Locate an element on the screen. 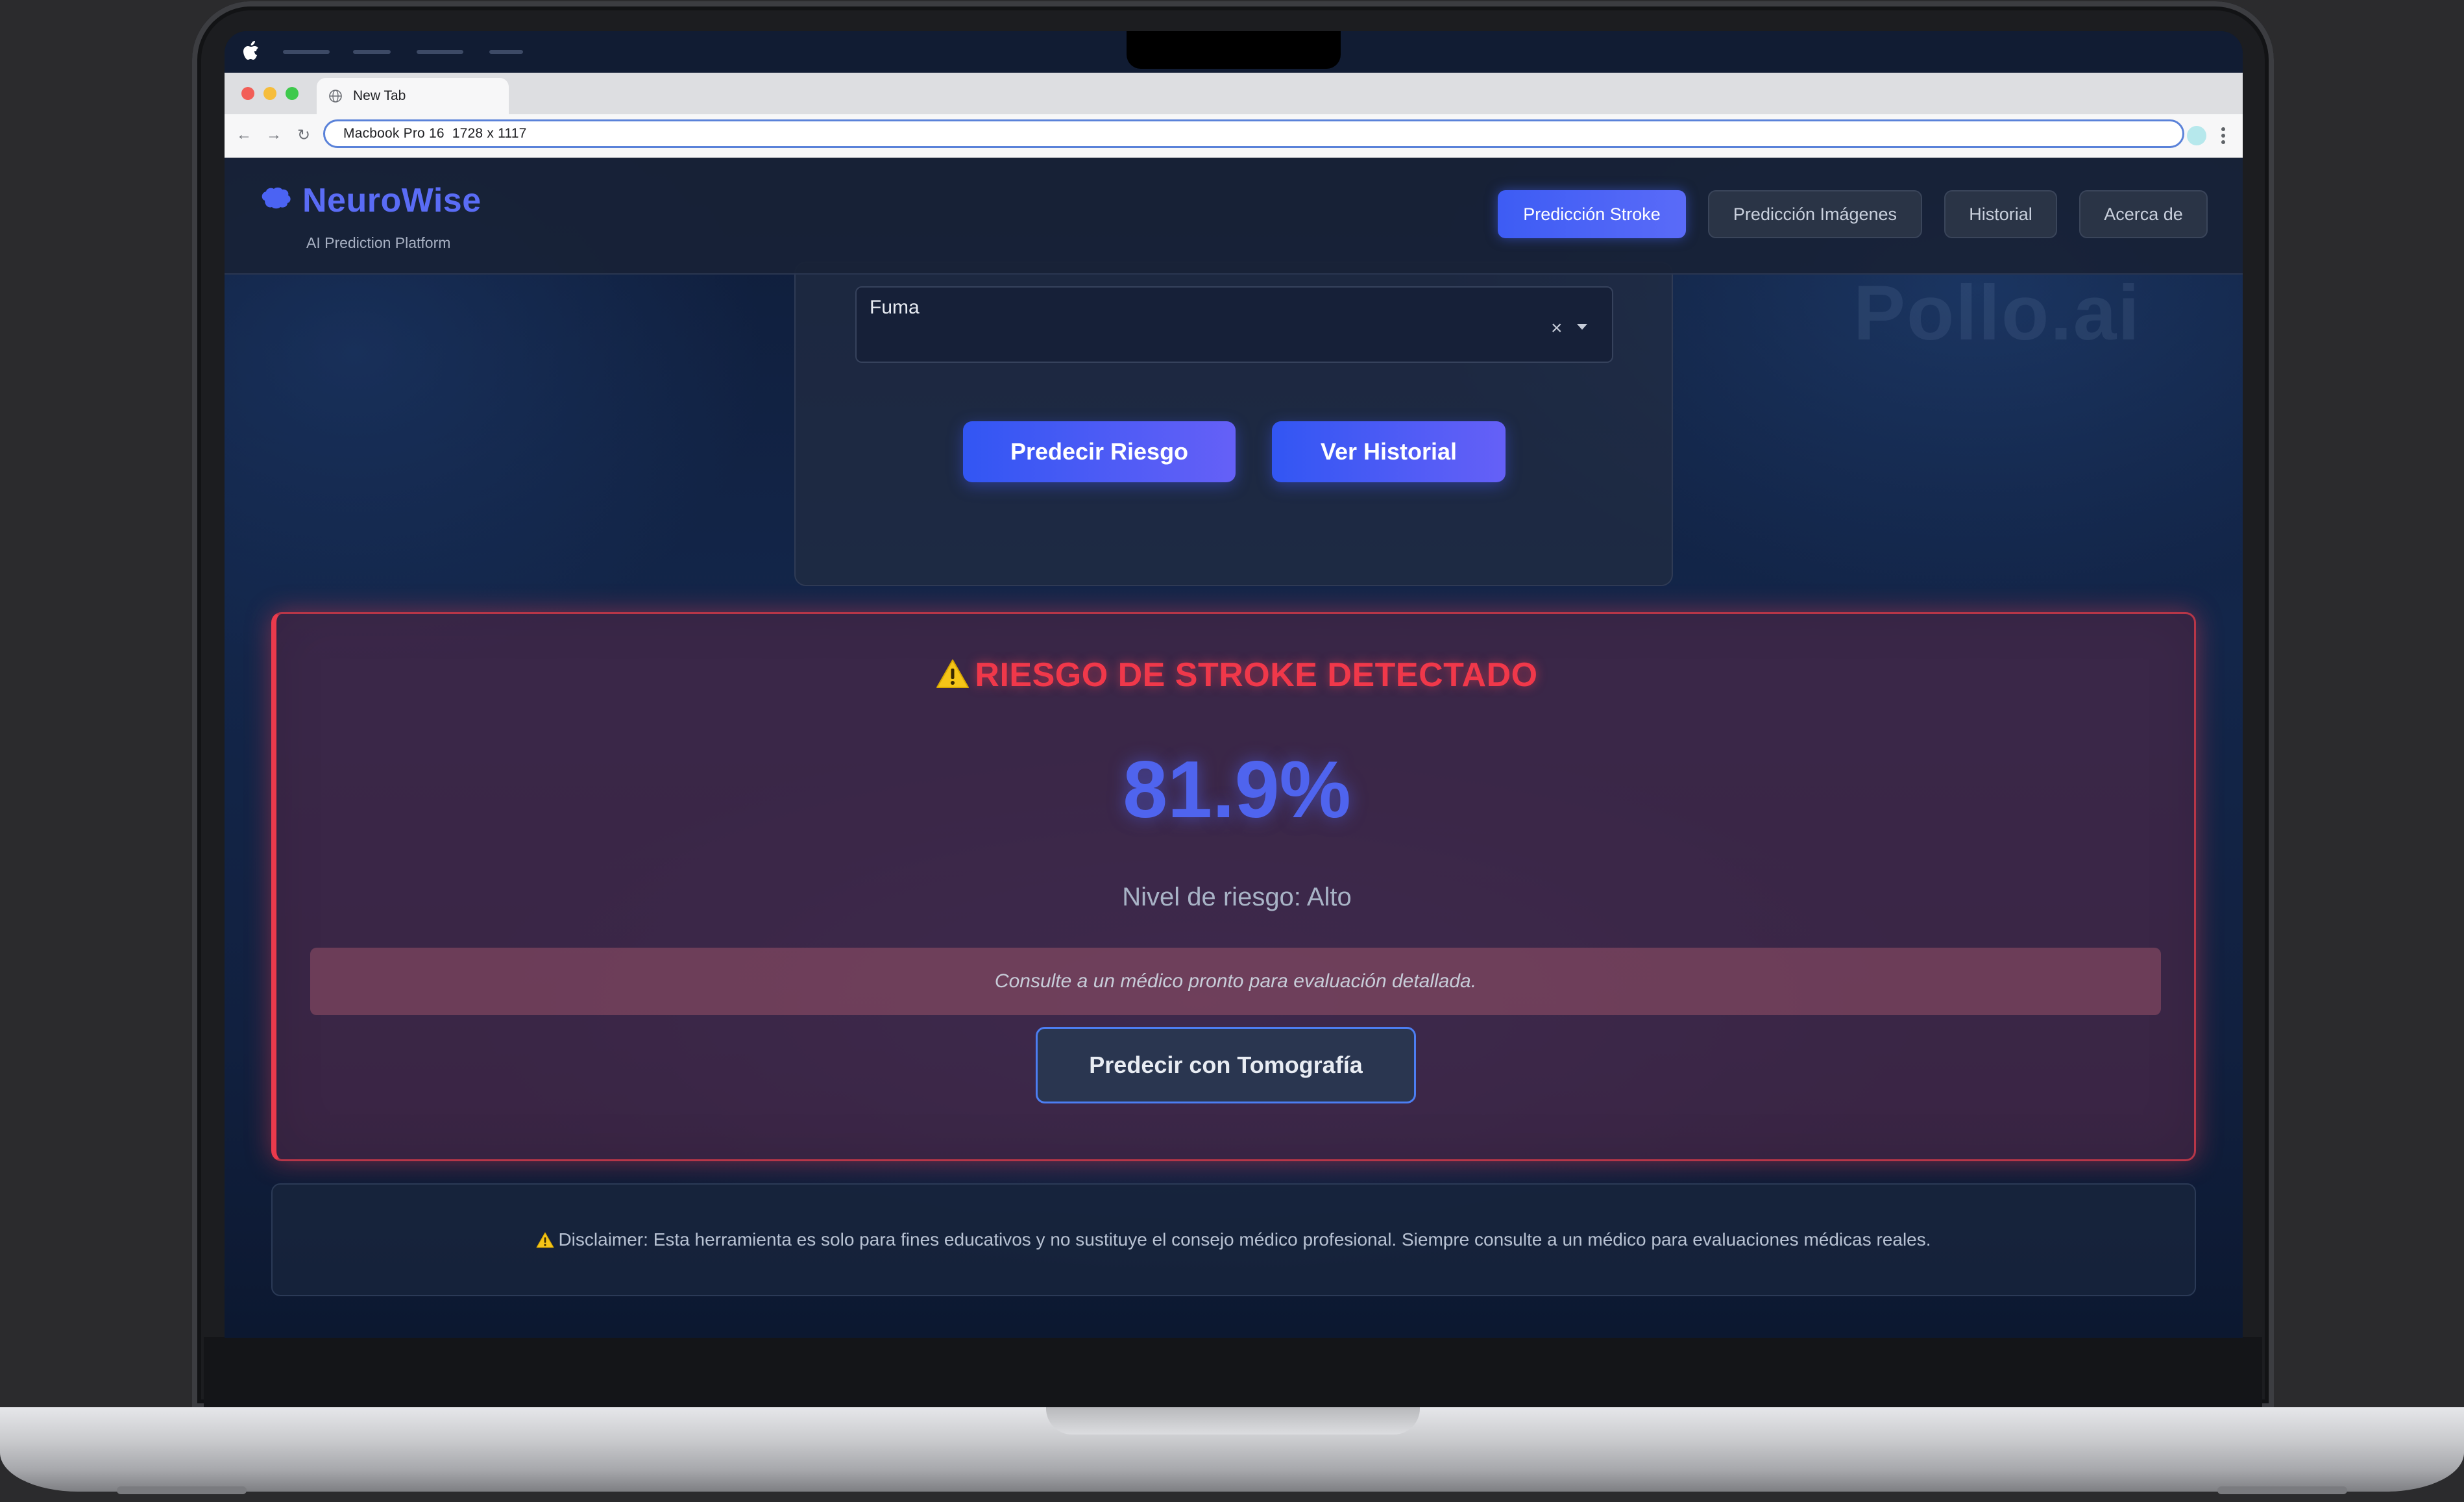 The image size is (2464, 1502). camera-notch is located at coordinates (1234, 50).